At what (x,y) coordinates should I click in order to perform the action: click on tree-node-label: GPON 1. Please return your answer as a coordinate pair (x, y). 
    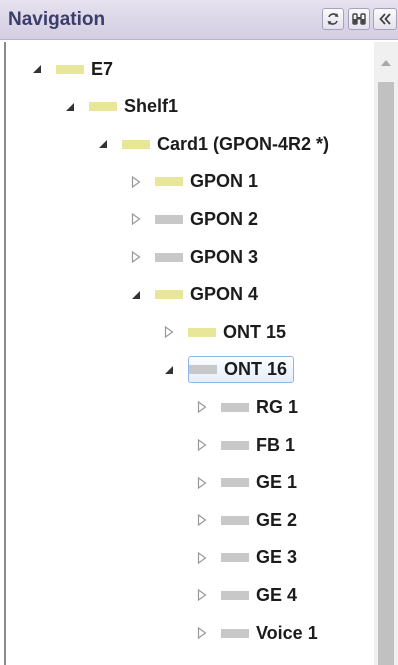
    Looking at the image, I should click on (224, 181).